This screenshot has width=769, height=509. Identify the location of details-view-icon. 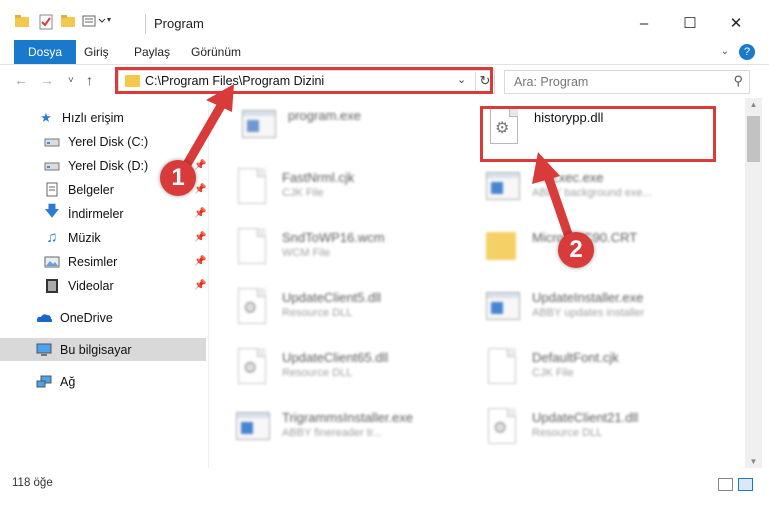
(725, 484).